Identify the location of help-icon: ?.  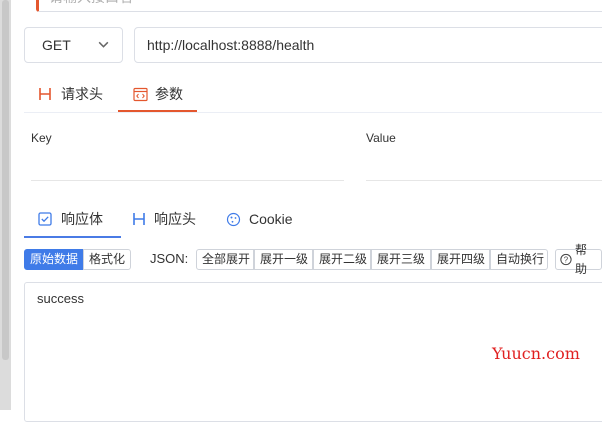
(566, 259).